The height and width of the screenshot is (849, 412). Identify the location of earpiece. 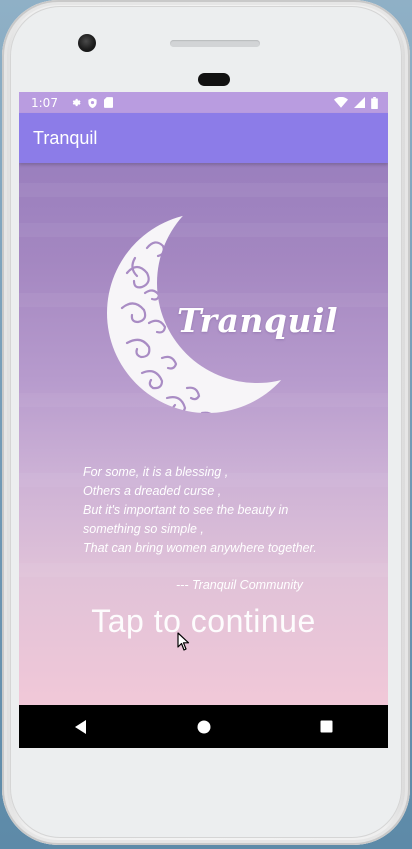
(214, 79).